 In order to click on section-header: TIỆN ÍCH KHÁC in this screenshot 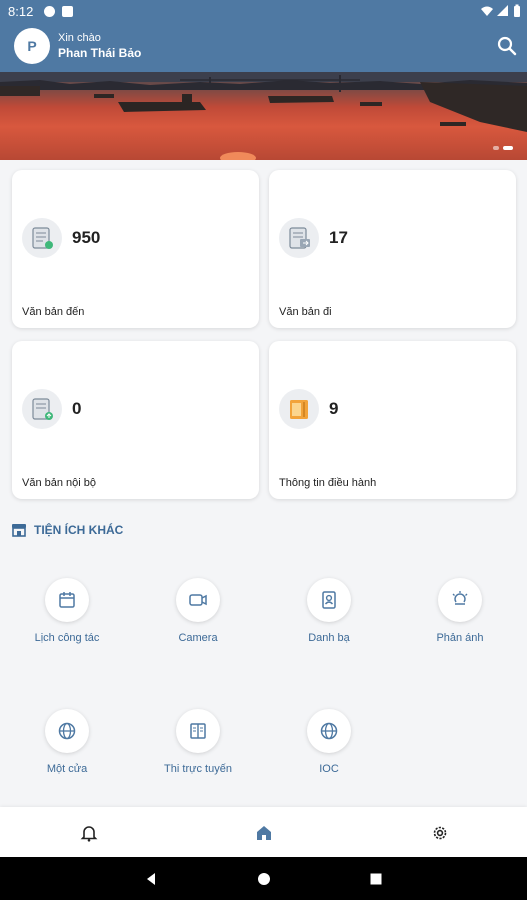, I will do `click(66, 530)`.